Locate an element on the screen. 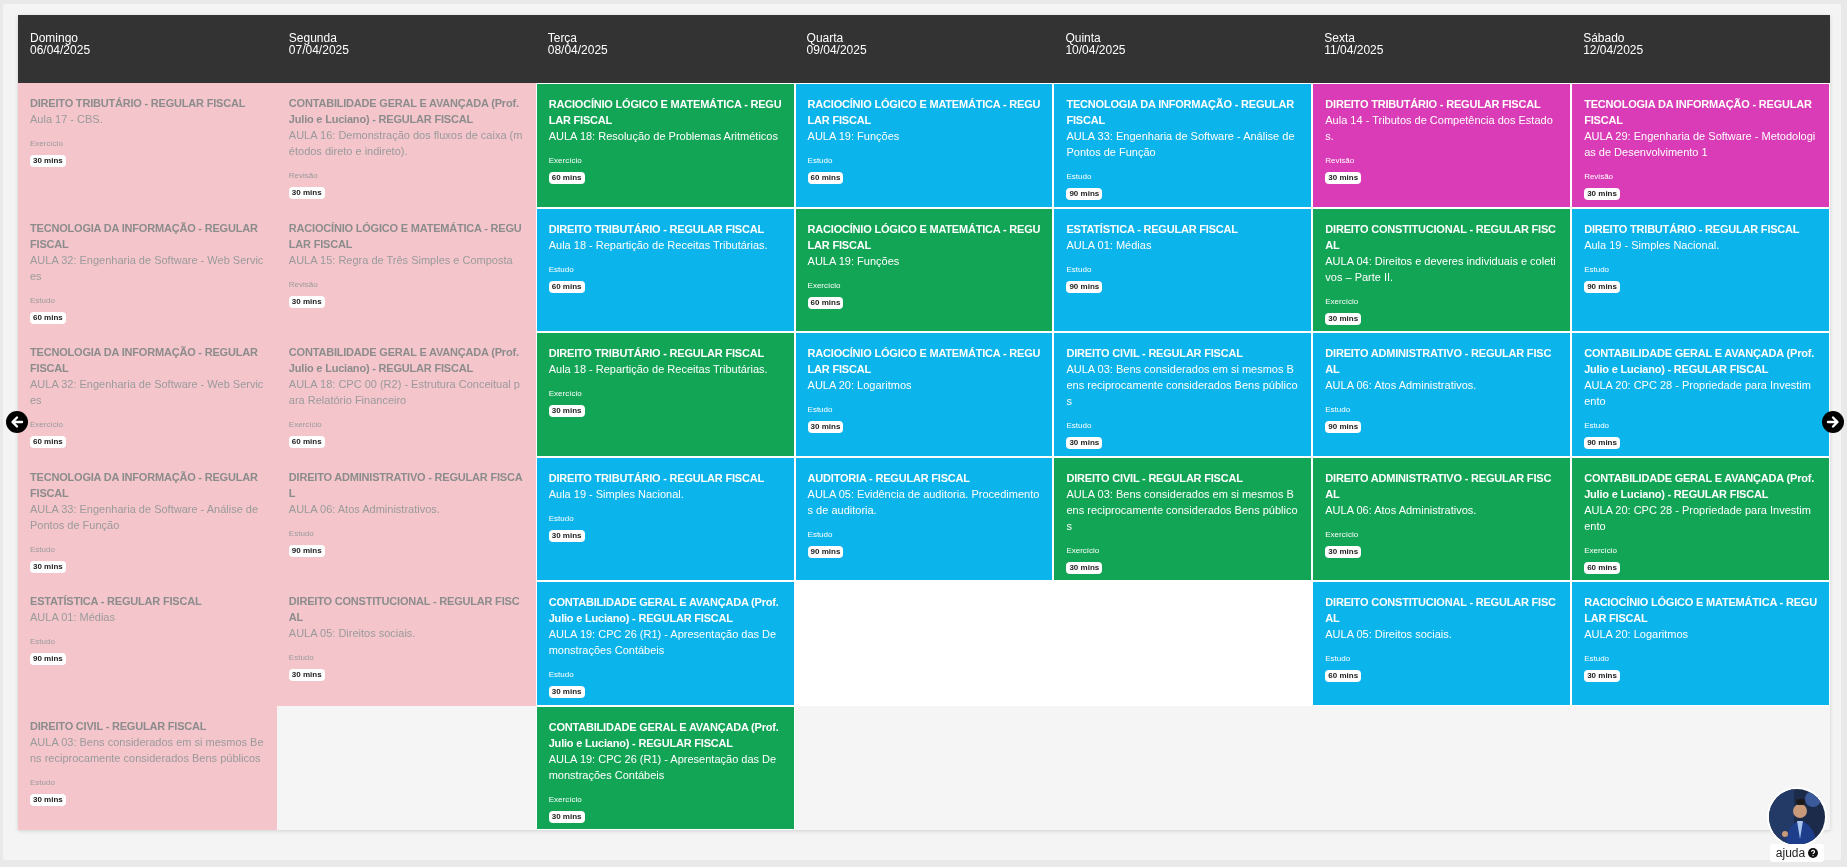 The image size is (1847, 867). lesson-card: CONTABILIDADE GERAL E AVANÇADA (Prof. Julio e Luciano) - REGULAR FISCAL AULA 20: CPC 28 - Propriedade para Investimento Estudo 90 mins is located at coordinates (1700, 394).